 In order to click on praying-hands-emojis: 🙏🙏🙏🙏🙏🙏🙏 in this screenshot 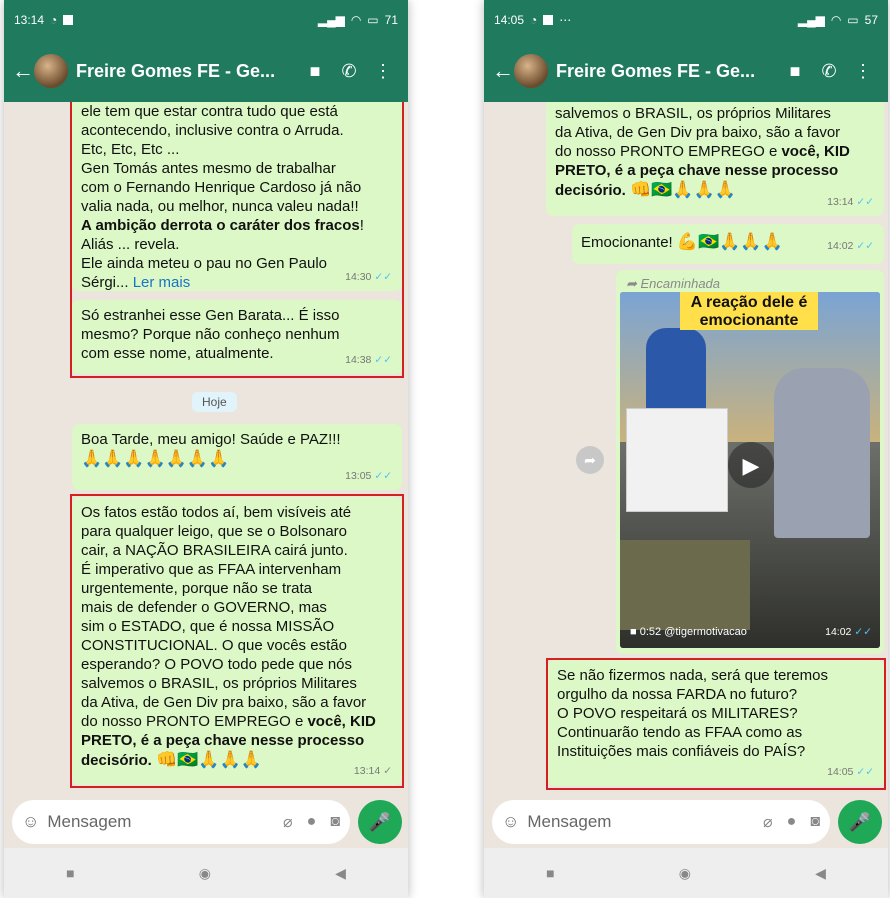, I will do `click(155, 458)`.